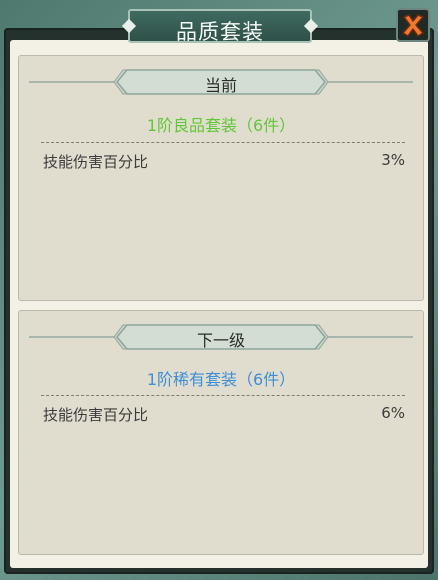  I want to click on window-title: 品质套装, so click(220, 32).